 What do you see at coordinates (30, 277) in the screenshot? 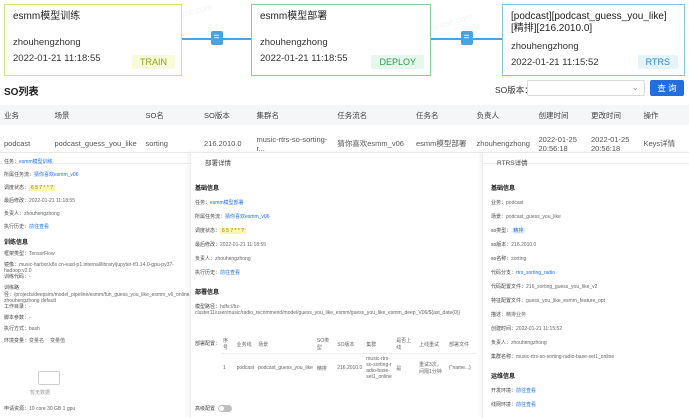
I see `code-value: -` at bounding box center [30, 277].